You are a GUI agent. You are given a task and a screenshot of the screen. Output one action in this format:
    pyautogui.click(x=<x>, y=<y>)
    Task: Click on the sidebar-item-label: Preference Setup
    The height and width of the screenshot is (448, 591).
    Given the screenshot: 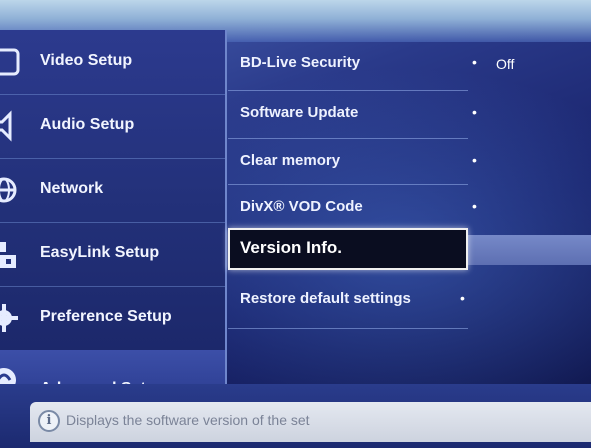 What is the action you would take?
    pyautogui.click(x=106, y=316)
    